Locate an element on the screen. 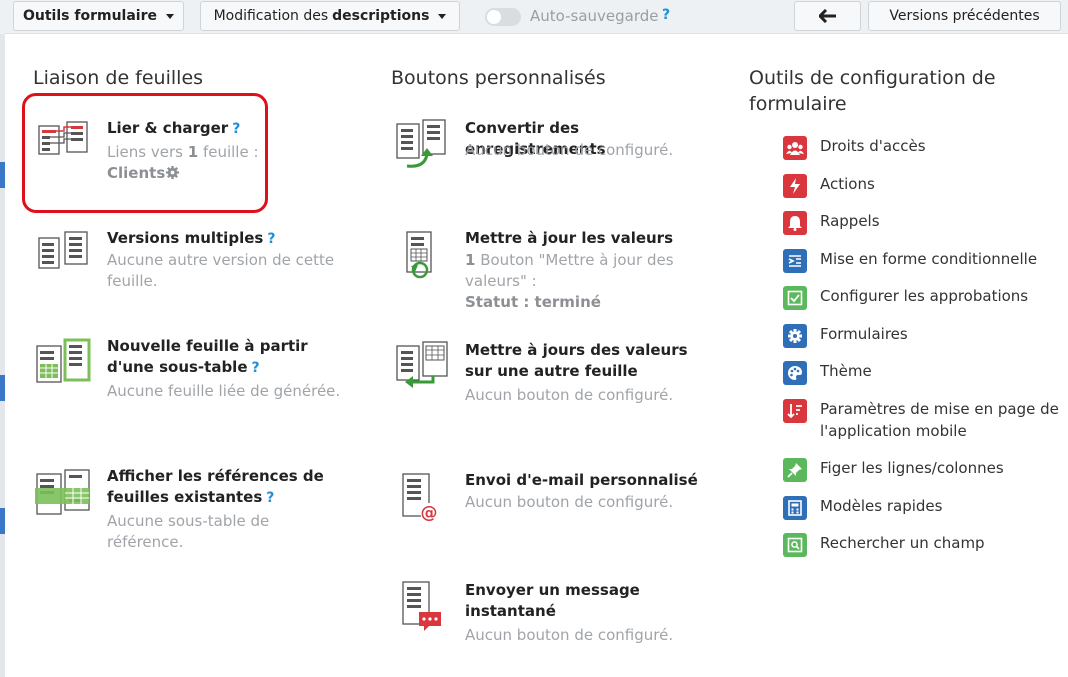 The width and height of the screenshot is (1068, 677). freeze-label: Figer les lignes/colonnes is located at coordinates (912, 468).